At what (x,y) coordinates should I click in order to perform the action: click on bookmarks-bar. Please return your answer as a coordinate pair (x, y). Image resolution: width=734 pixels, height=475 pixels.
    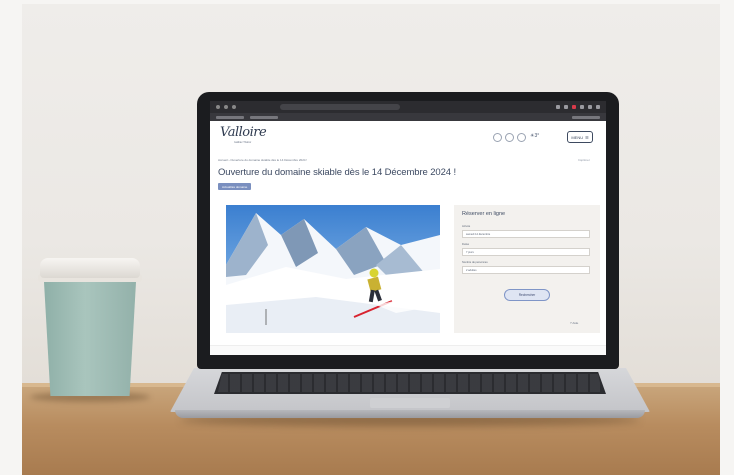
    Looking at the image, I should click on (408, 117).